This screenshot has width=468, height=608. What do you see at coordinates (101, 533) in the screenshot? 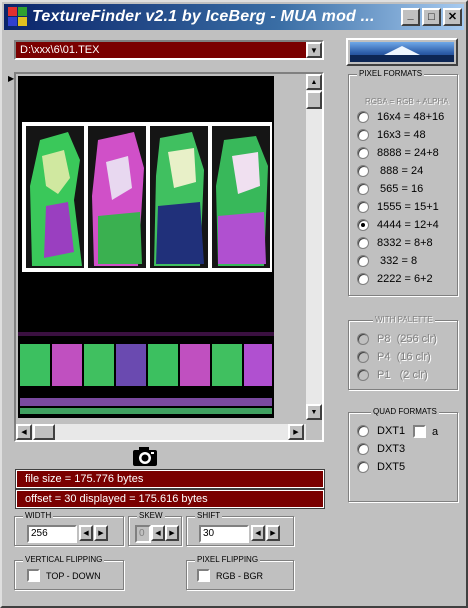
I see `width-increase-icon: ▶` at bounding box center [101, 533].